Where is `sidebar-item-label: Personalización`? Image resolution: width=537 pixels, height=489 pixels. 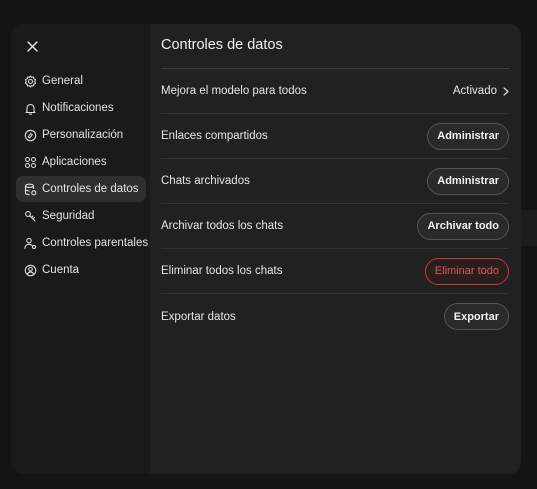
sidebar-item-label: Personalización is located at coordinates (83, 135).